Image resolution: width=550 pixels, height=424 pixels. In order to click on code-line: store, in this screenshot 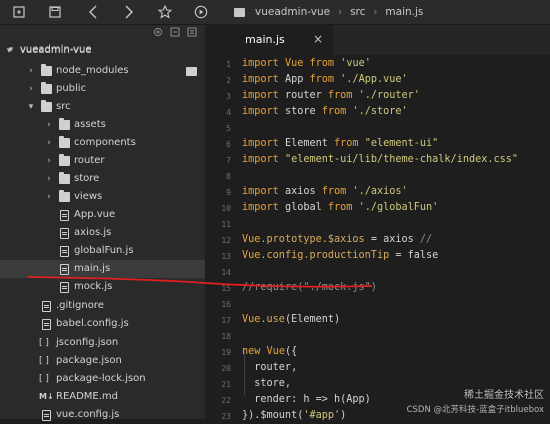, I will do `click(267, 383)`.